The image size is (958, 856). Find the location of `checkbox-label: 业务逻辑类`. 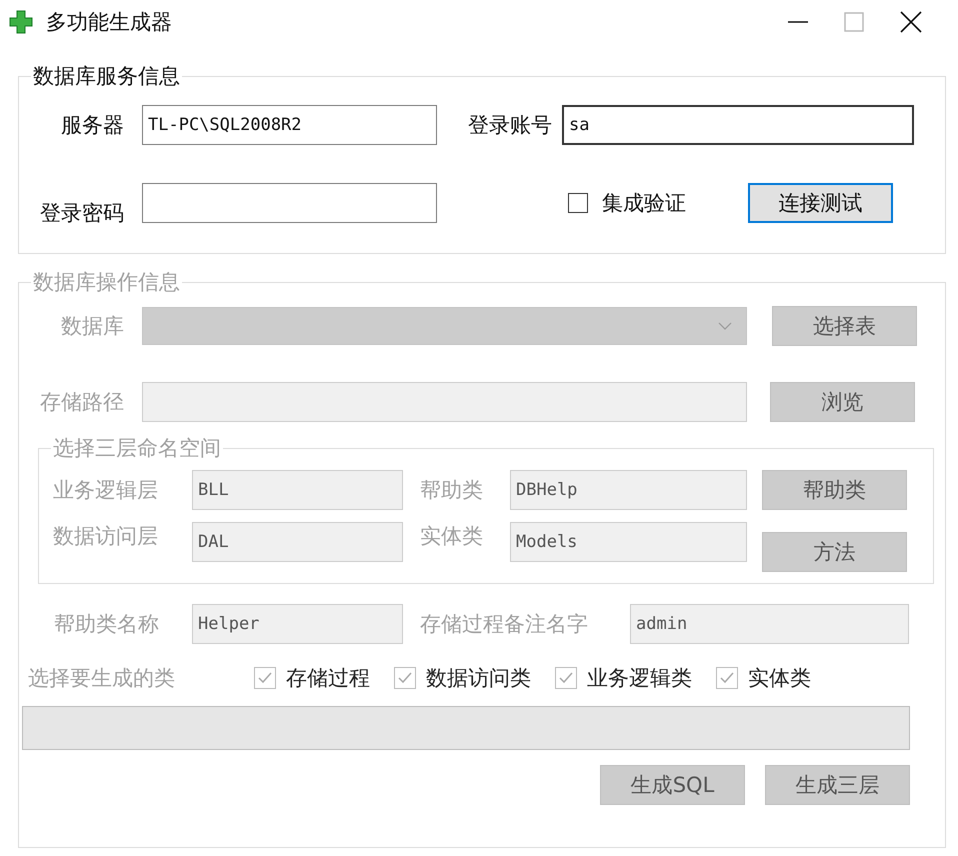

checkbox-label: 业务逻辑类 is located at coordinates (639, 678).